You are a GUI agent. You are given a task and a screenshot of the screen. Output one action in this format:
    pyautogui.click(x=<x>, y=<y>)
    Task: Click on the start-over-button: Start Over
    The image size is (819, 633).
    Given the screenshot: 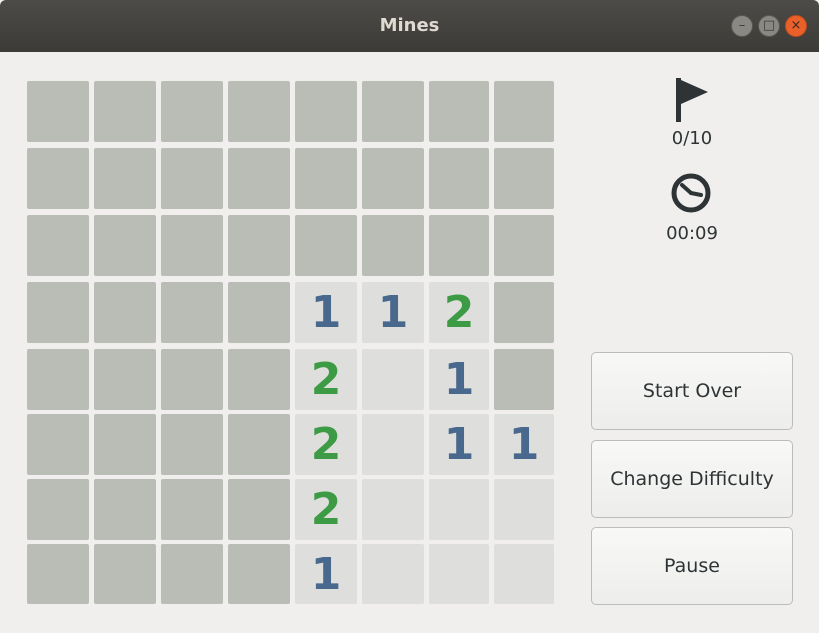 What is the action you would take?
    pyautogui.click(x=692, y=391)
    